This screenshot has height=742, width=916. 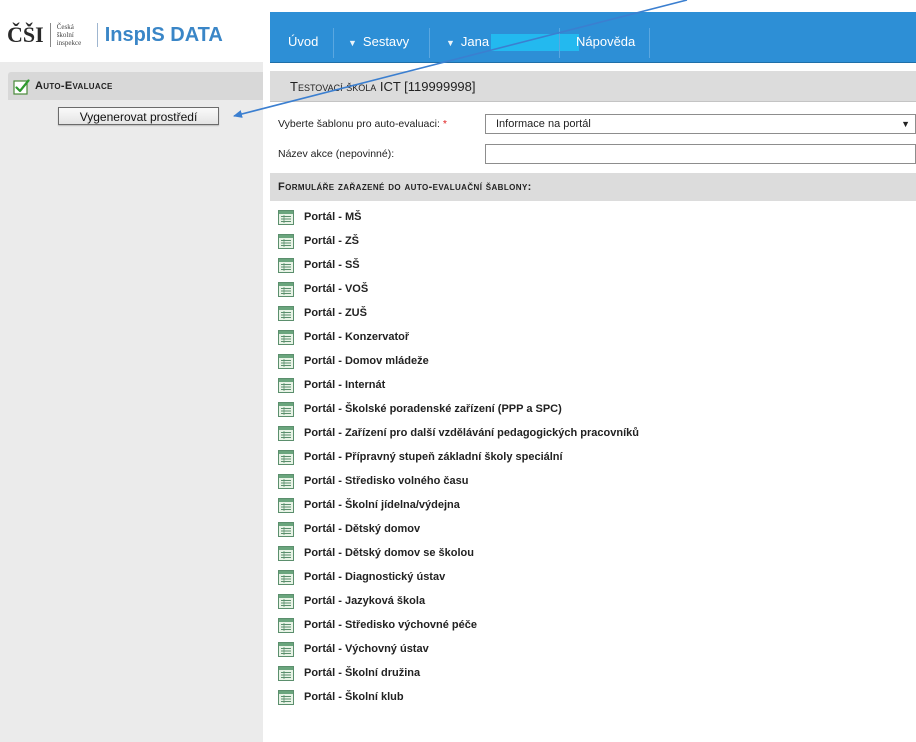 I want to click on form-list-item: Portál - Školní jídelna/výdejna, so click(x=593, y=505).